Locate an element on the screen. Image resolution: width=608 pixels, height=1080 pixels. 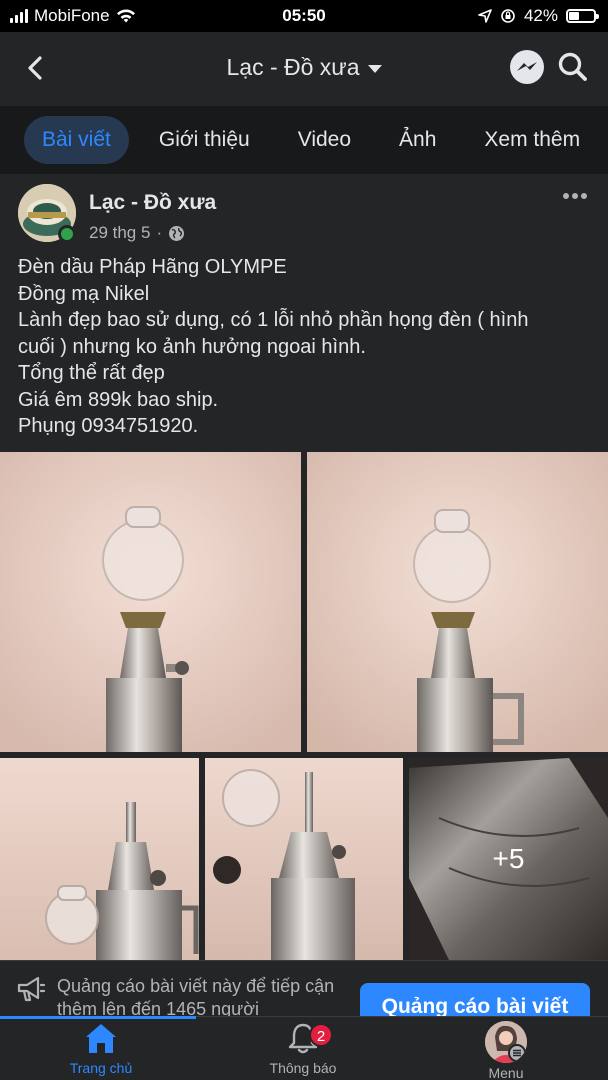
tab-video: Video is located at coordinates (324, 140).